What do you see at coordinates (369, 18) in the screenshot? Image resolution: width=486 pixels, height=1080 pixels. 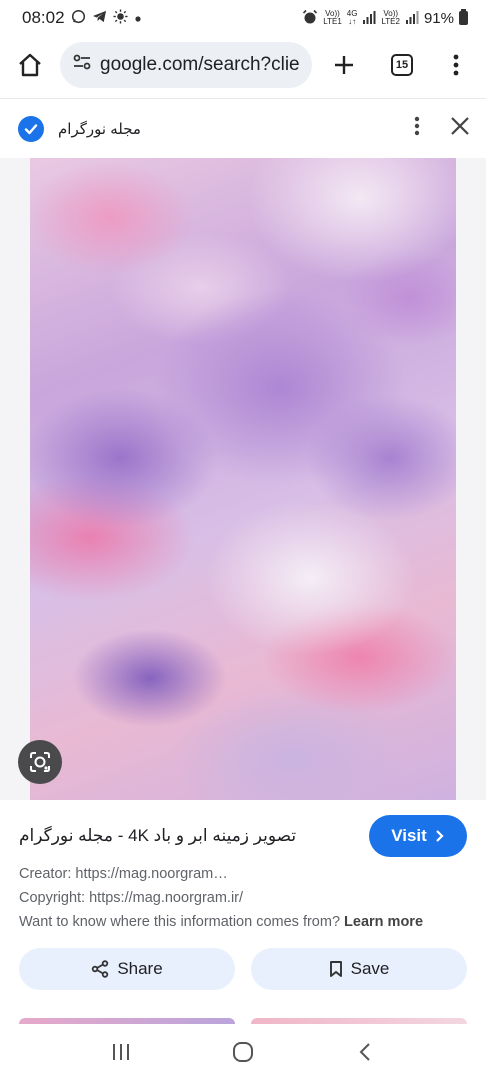 I see `signal-1-icon` at bounding box center [369, 18].